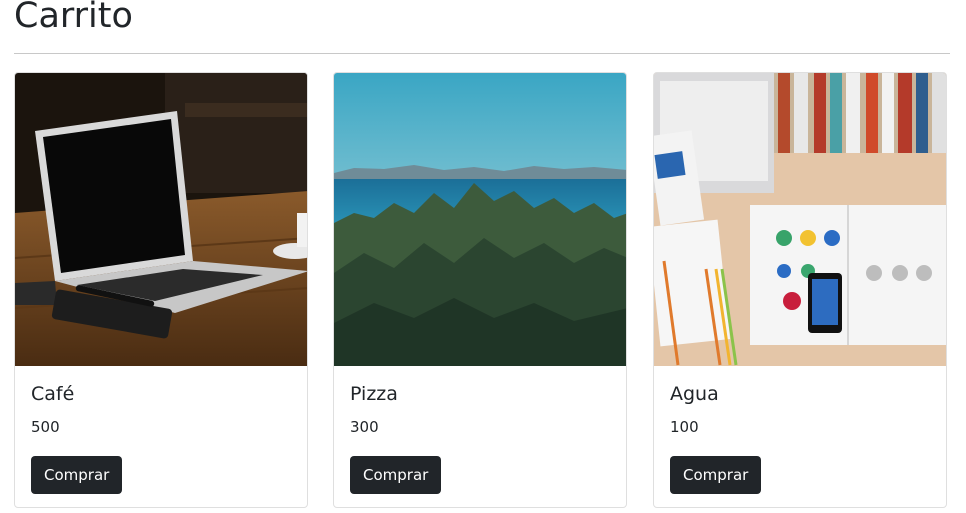  What do you see at coordinates (53, 394) in the screenshot?
I see `product-name: Café` at bounding box center [53, 394].